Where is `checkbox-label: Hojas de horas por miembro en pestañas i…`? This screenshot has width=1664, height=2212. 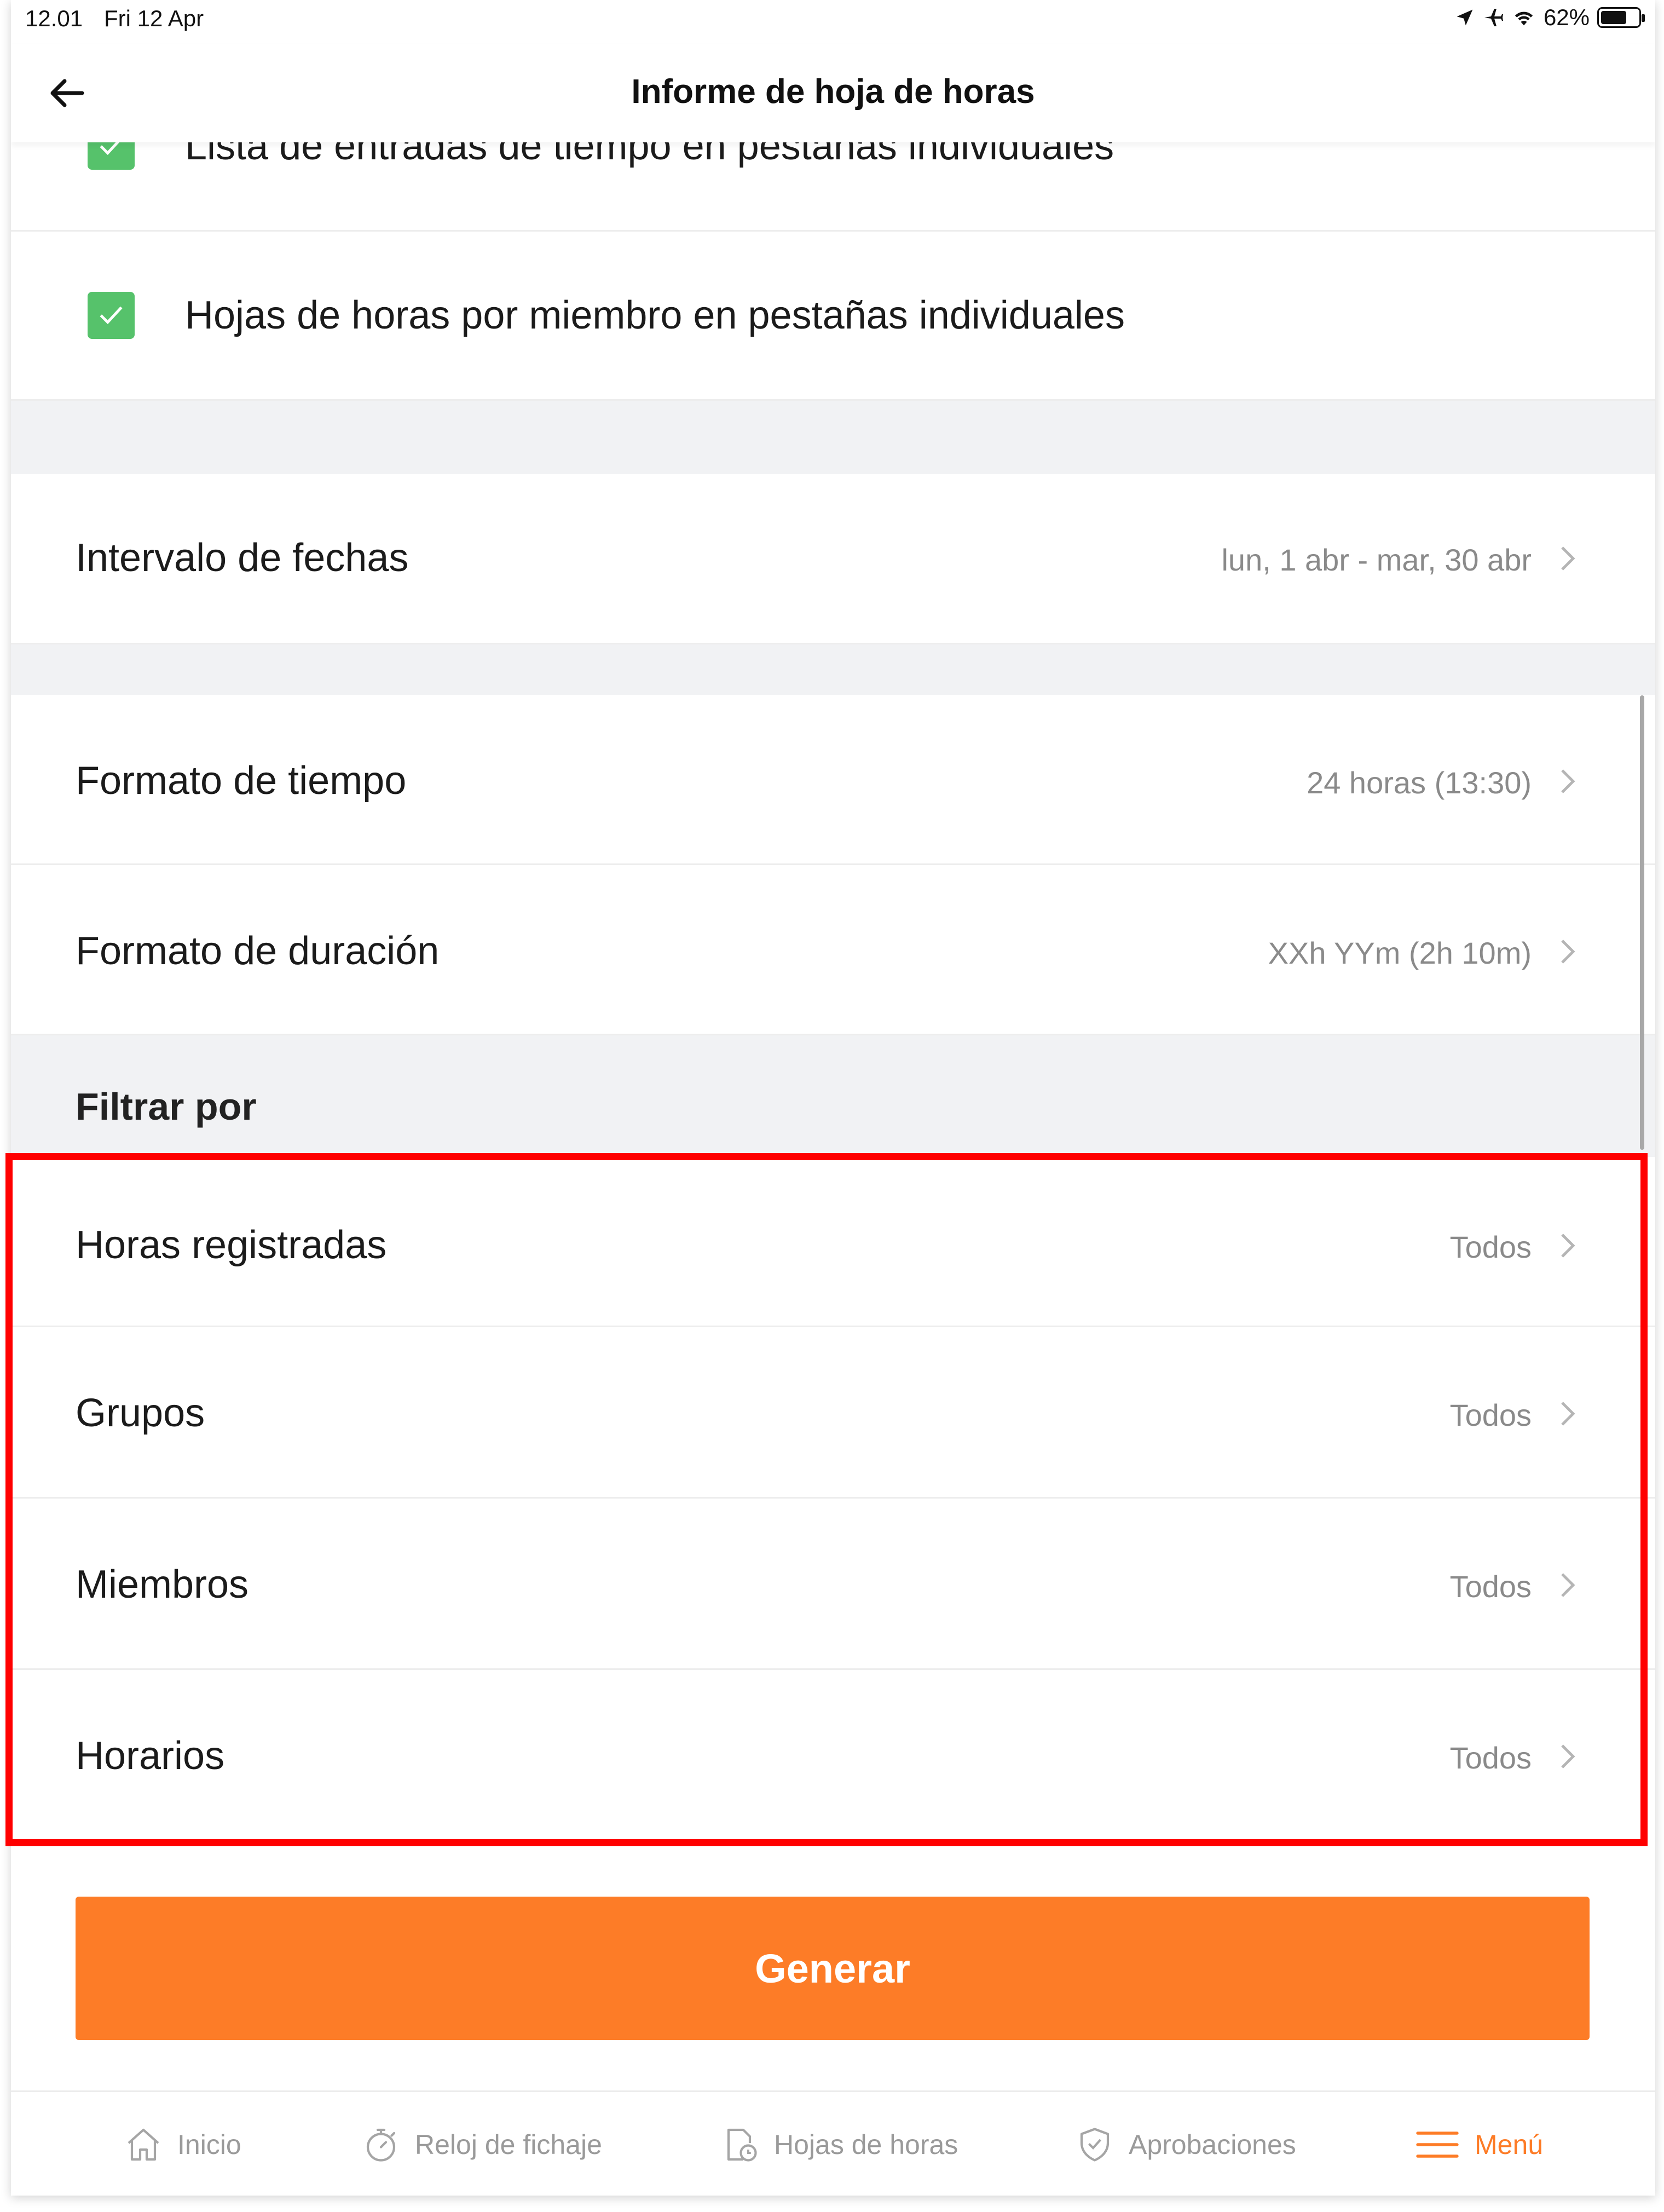
checkbox-label: Hojas de horas por miembro en pestañas i… is located at coordinates (655, 315).